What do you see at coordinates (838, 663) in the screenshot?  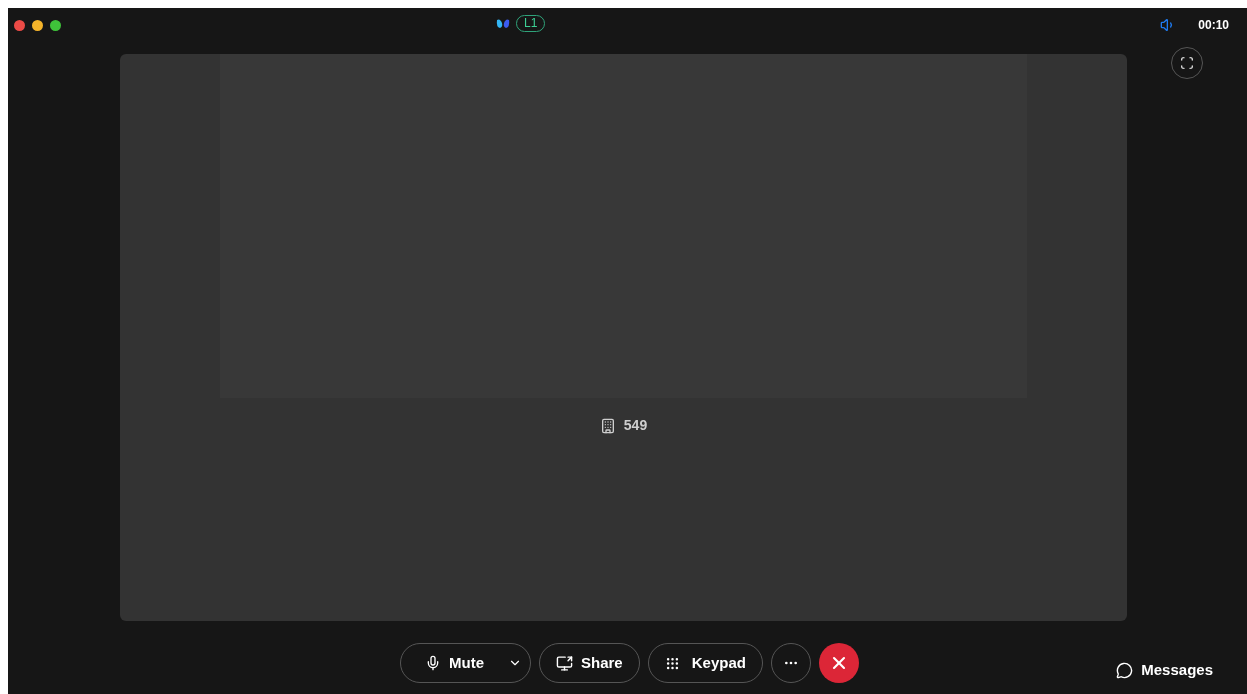 I see `end-call-button` at bounding box center [838, 663].